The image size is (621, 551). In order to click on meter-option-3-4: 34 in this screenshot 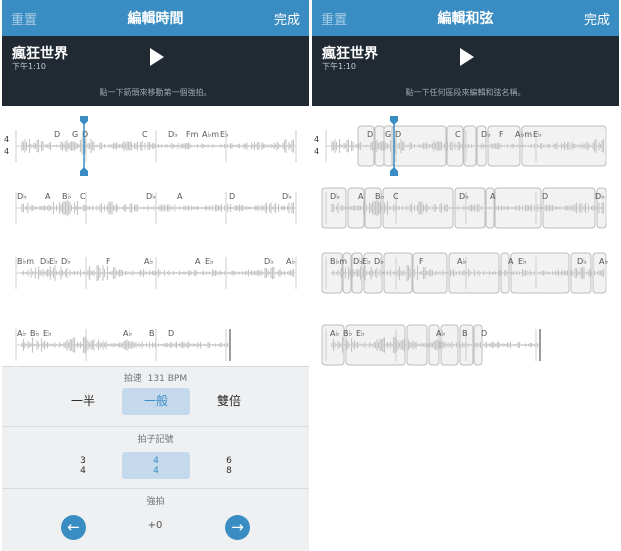, I will do `click(83, 465)`.